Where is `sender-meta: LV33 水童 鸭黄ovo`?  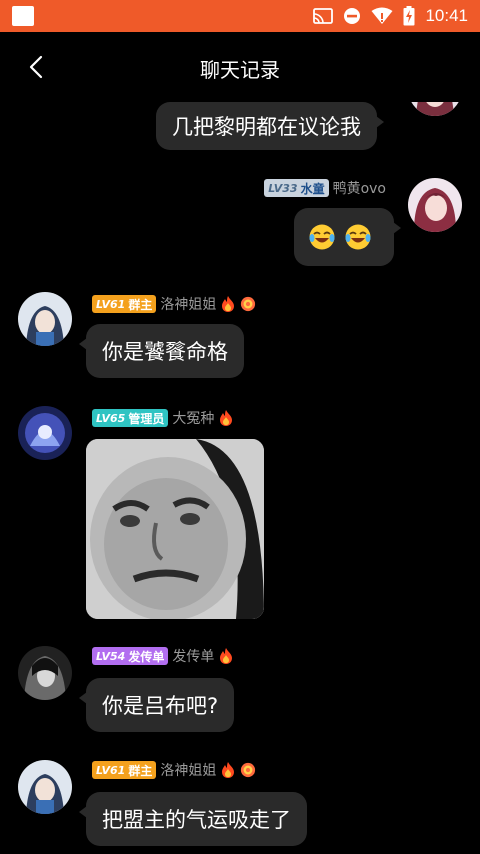
sender-meta: LV33 水童 鸭黄ovo is located at coordinates (325, 188).